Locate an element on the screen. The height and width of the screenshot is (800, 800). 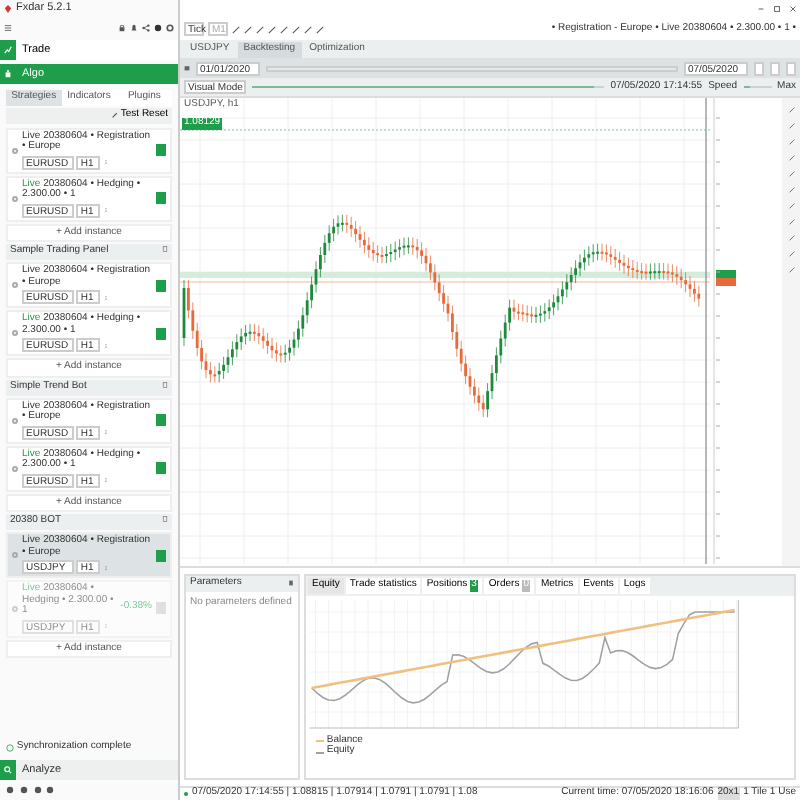
maximize-icon is located at coordinates (777, 9).